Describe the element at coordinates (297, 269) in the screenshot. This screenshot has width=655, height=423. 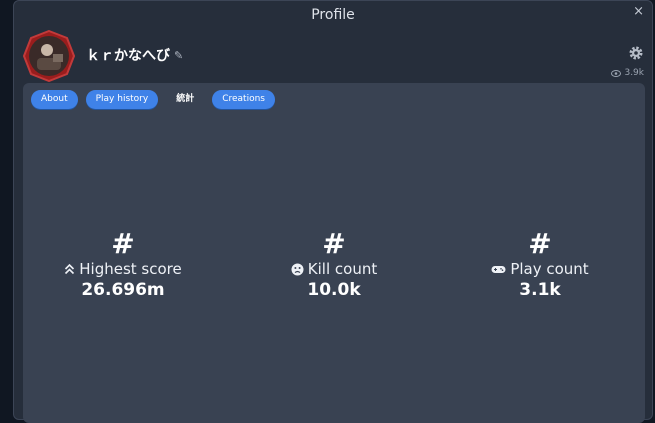
I see `sad-face-icon` at that location.